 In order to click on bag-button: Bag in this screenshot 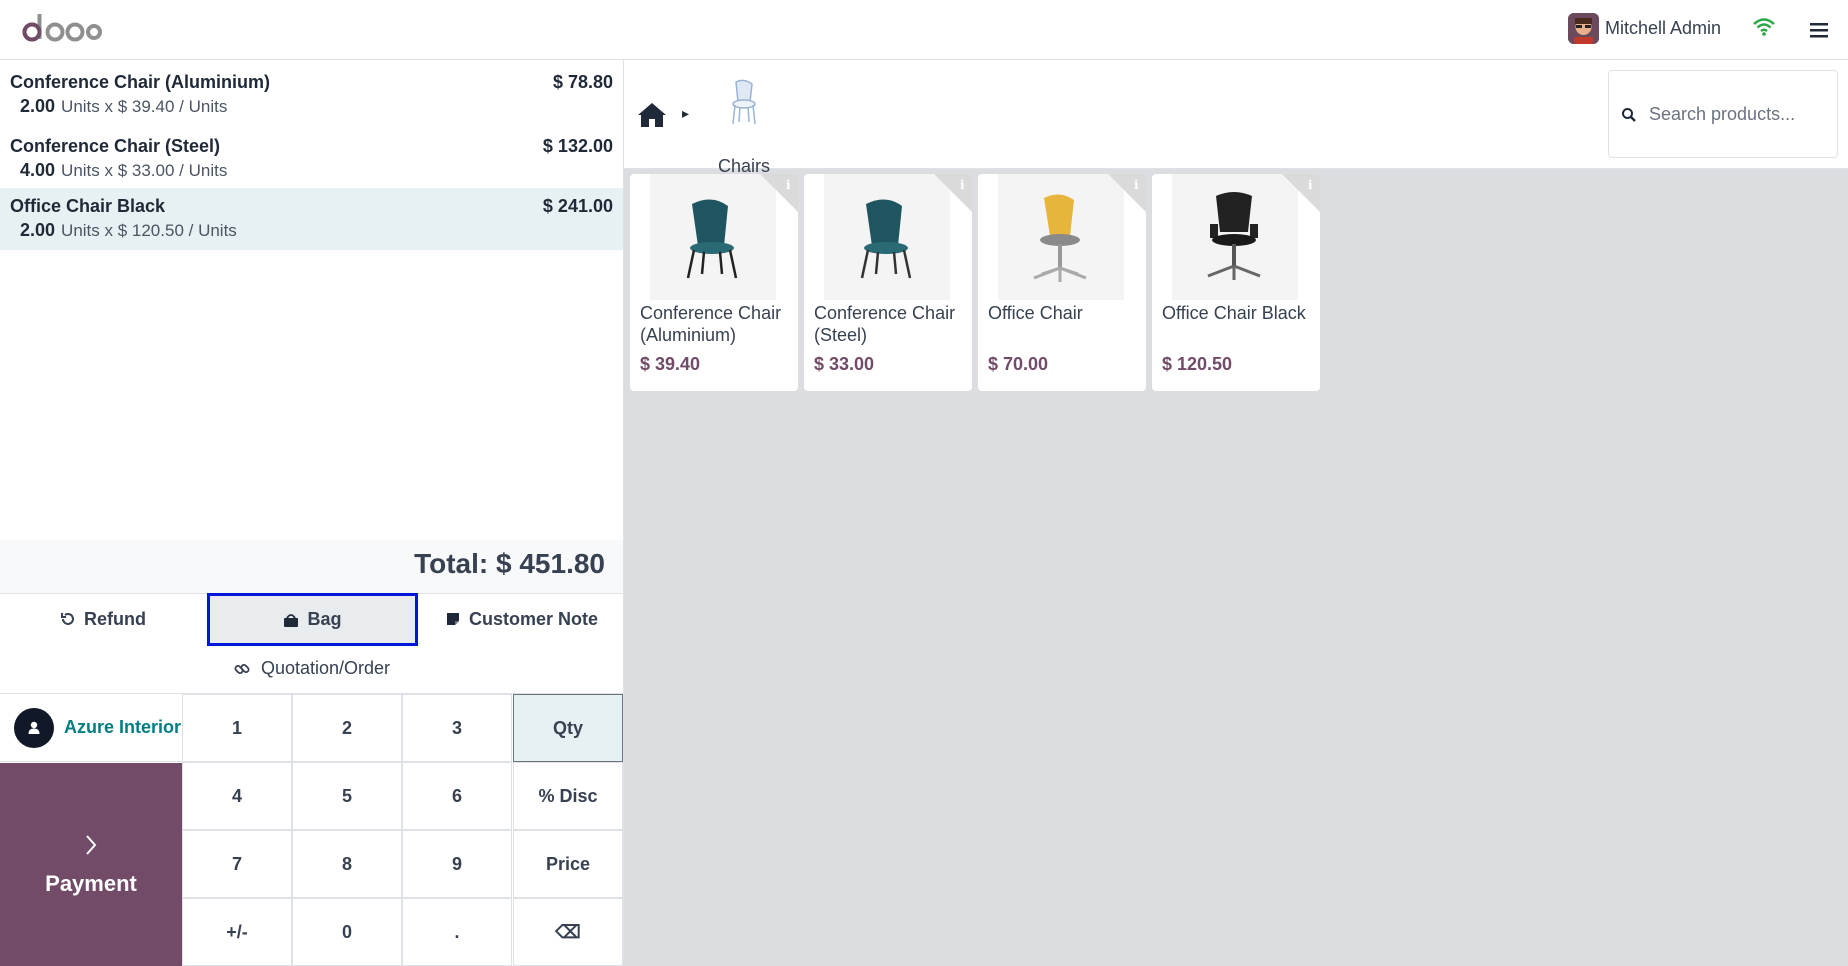, I will do `click(312, 619)`.